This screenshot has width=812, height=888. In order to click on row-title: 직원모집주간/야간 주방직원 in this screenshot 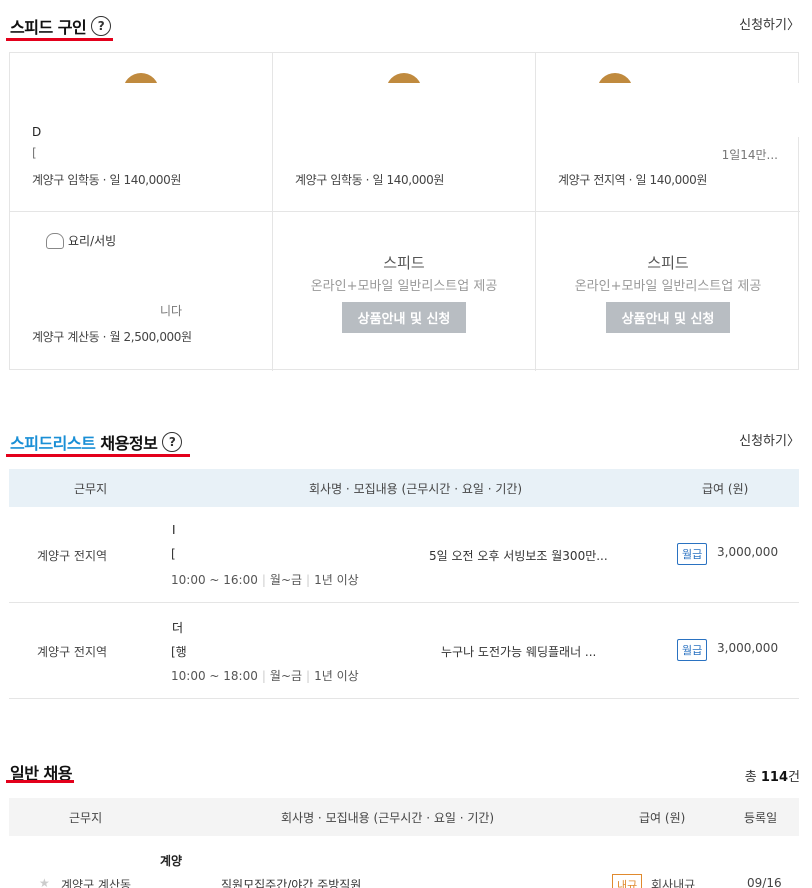, I will do `click(291, 882)`.